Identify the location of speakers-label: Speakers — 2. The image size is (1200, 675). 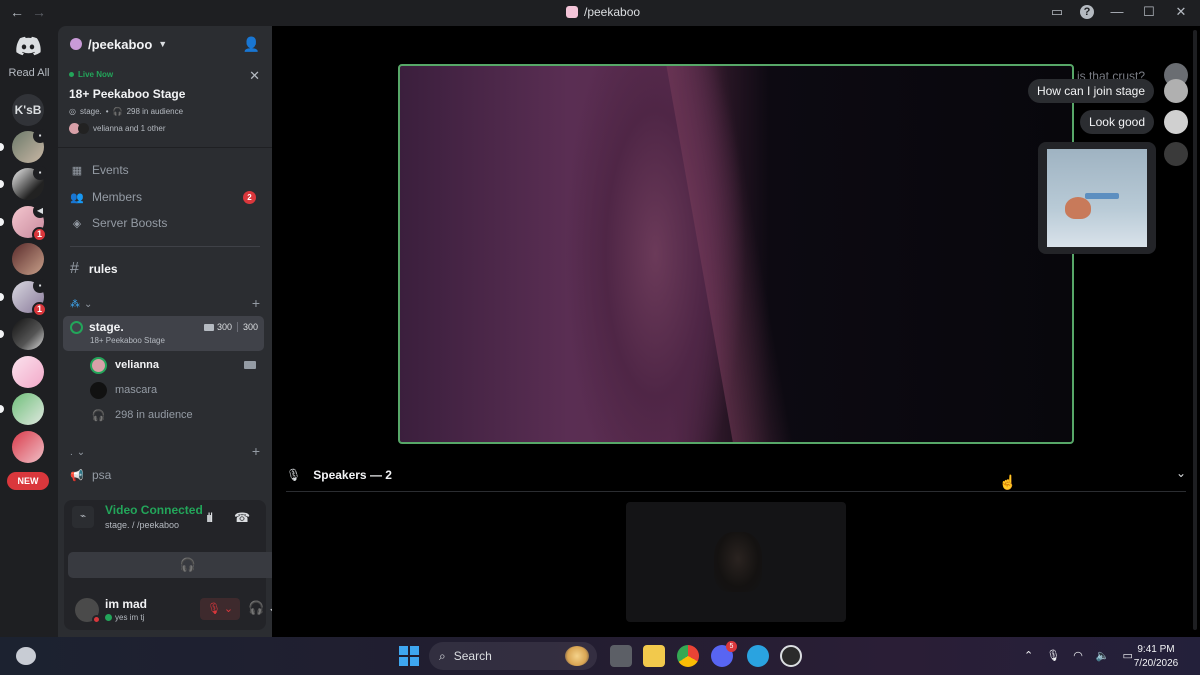
(352, 474).